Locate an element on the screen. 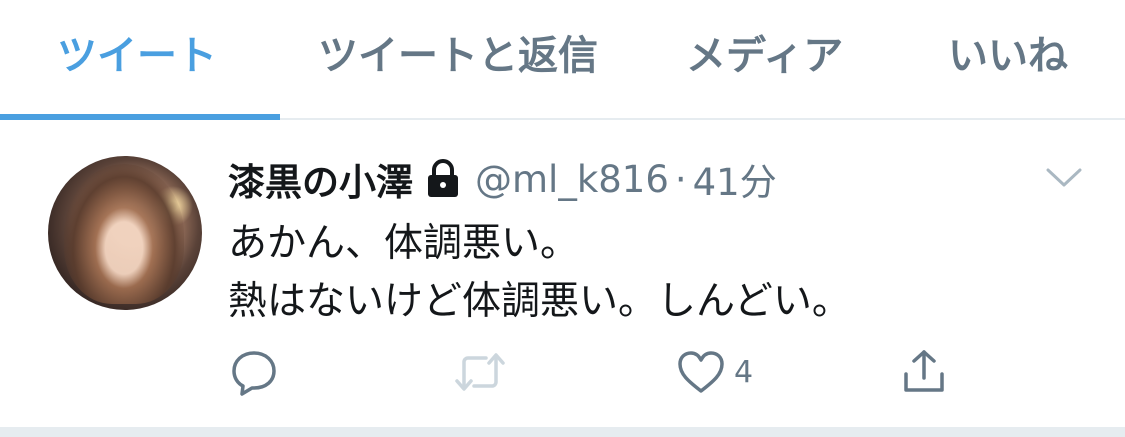 Image resolution: width=1125 pixels, height=437 pixels. tweet-timestamp: 41分 is located at coordinates (735, 179).